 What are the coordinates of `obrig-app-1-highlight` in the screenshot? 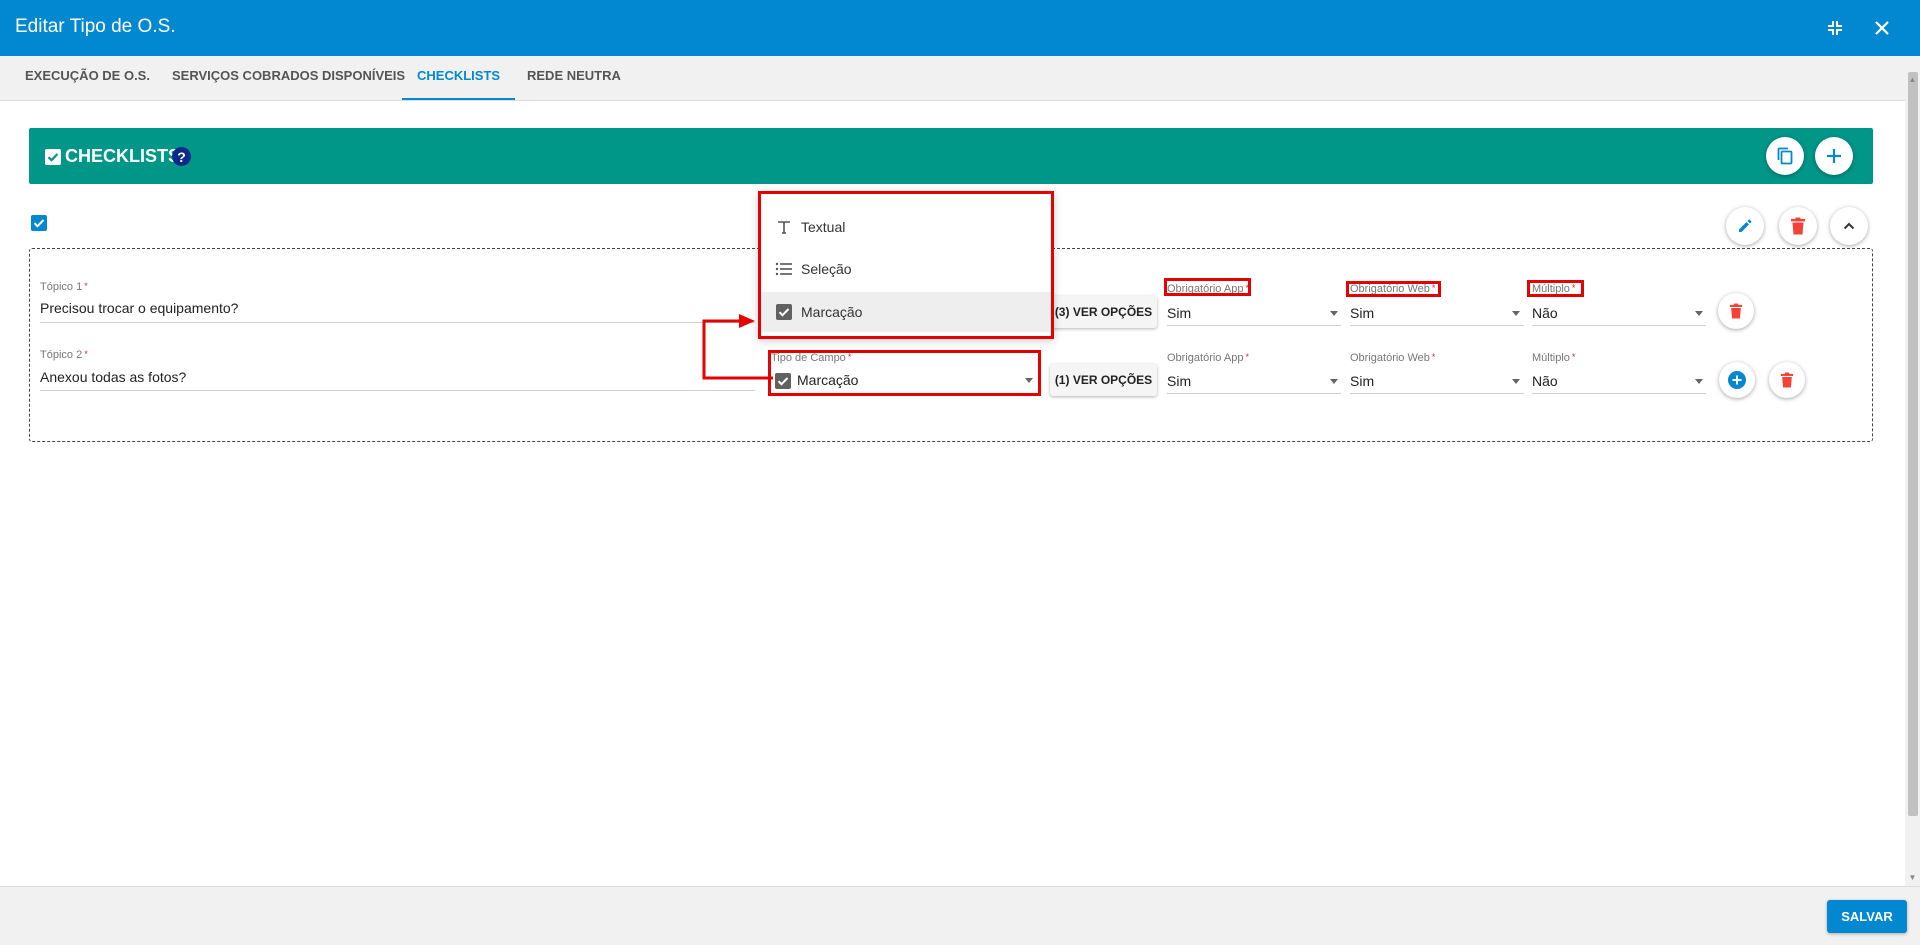 It's located at (1207, 287).